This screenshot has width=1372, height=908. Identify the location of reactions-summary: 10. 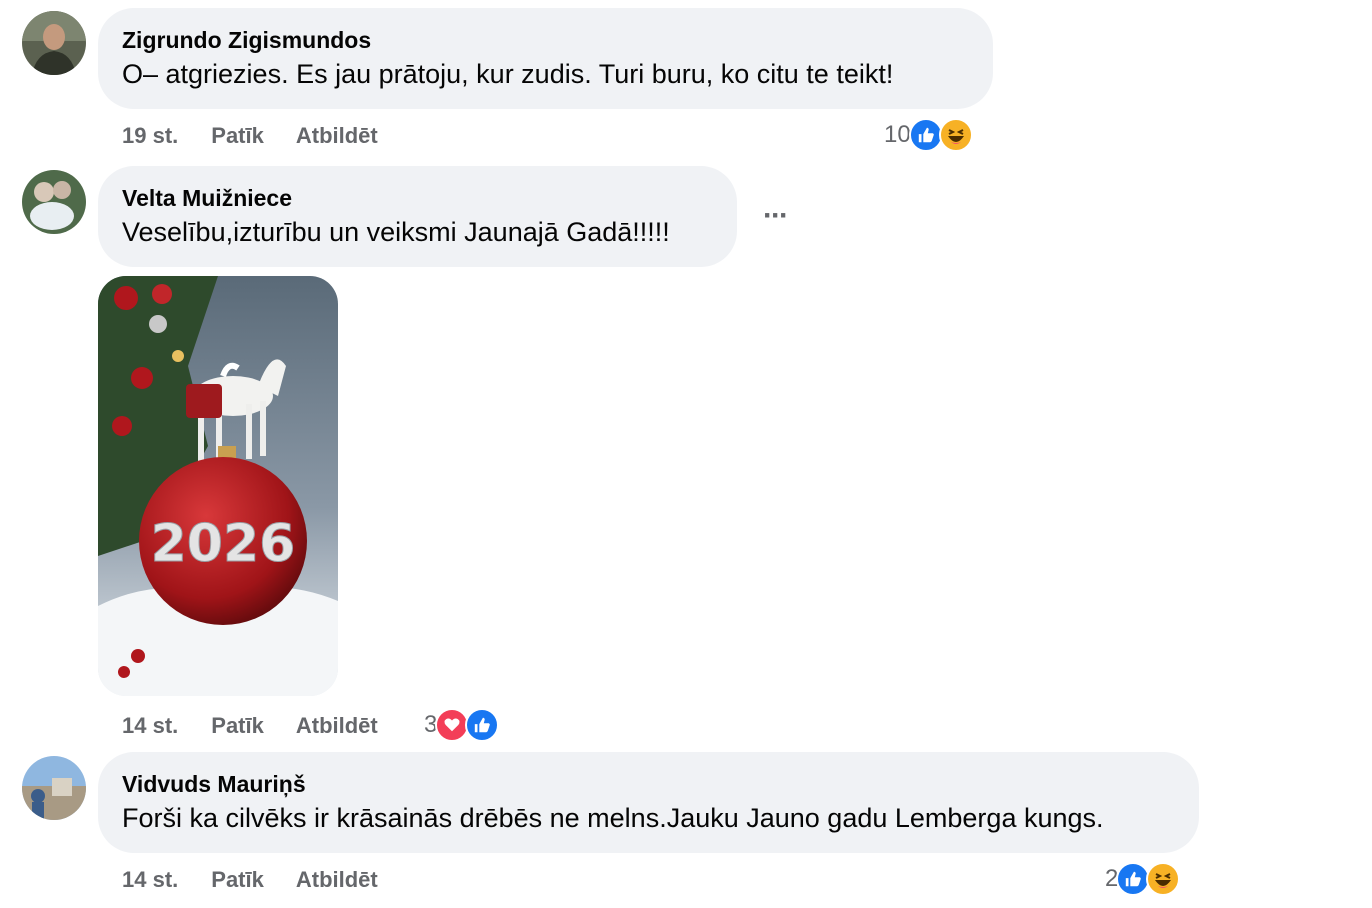
(928, 135).